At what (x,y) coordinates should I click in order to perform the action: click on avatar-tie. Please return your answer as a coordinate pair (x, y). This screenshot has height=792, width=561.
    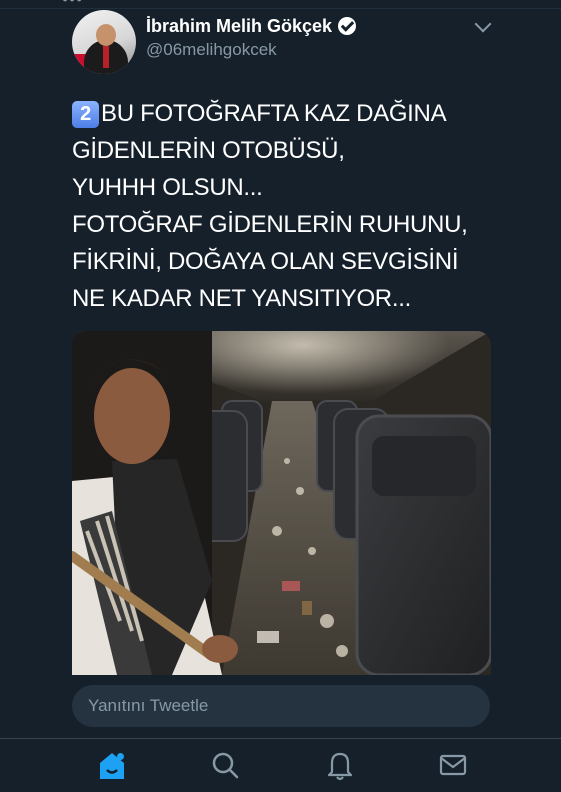
    Looking at the image, I should click on (106, 57).